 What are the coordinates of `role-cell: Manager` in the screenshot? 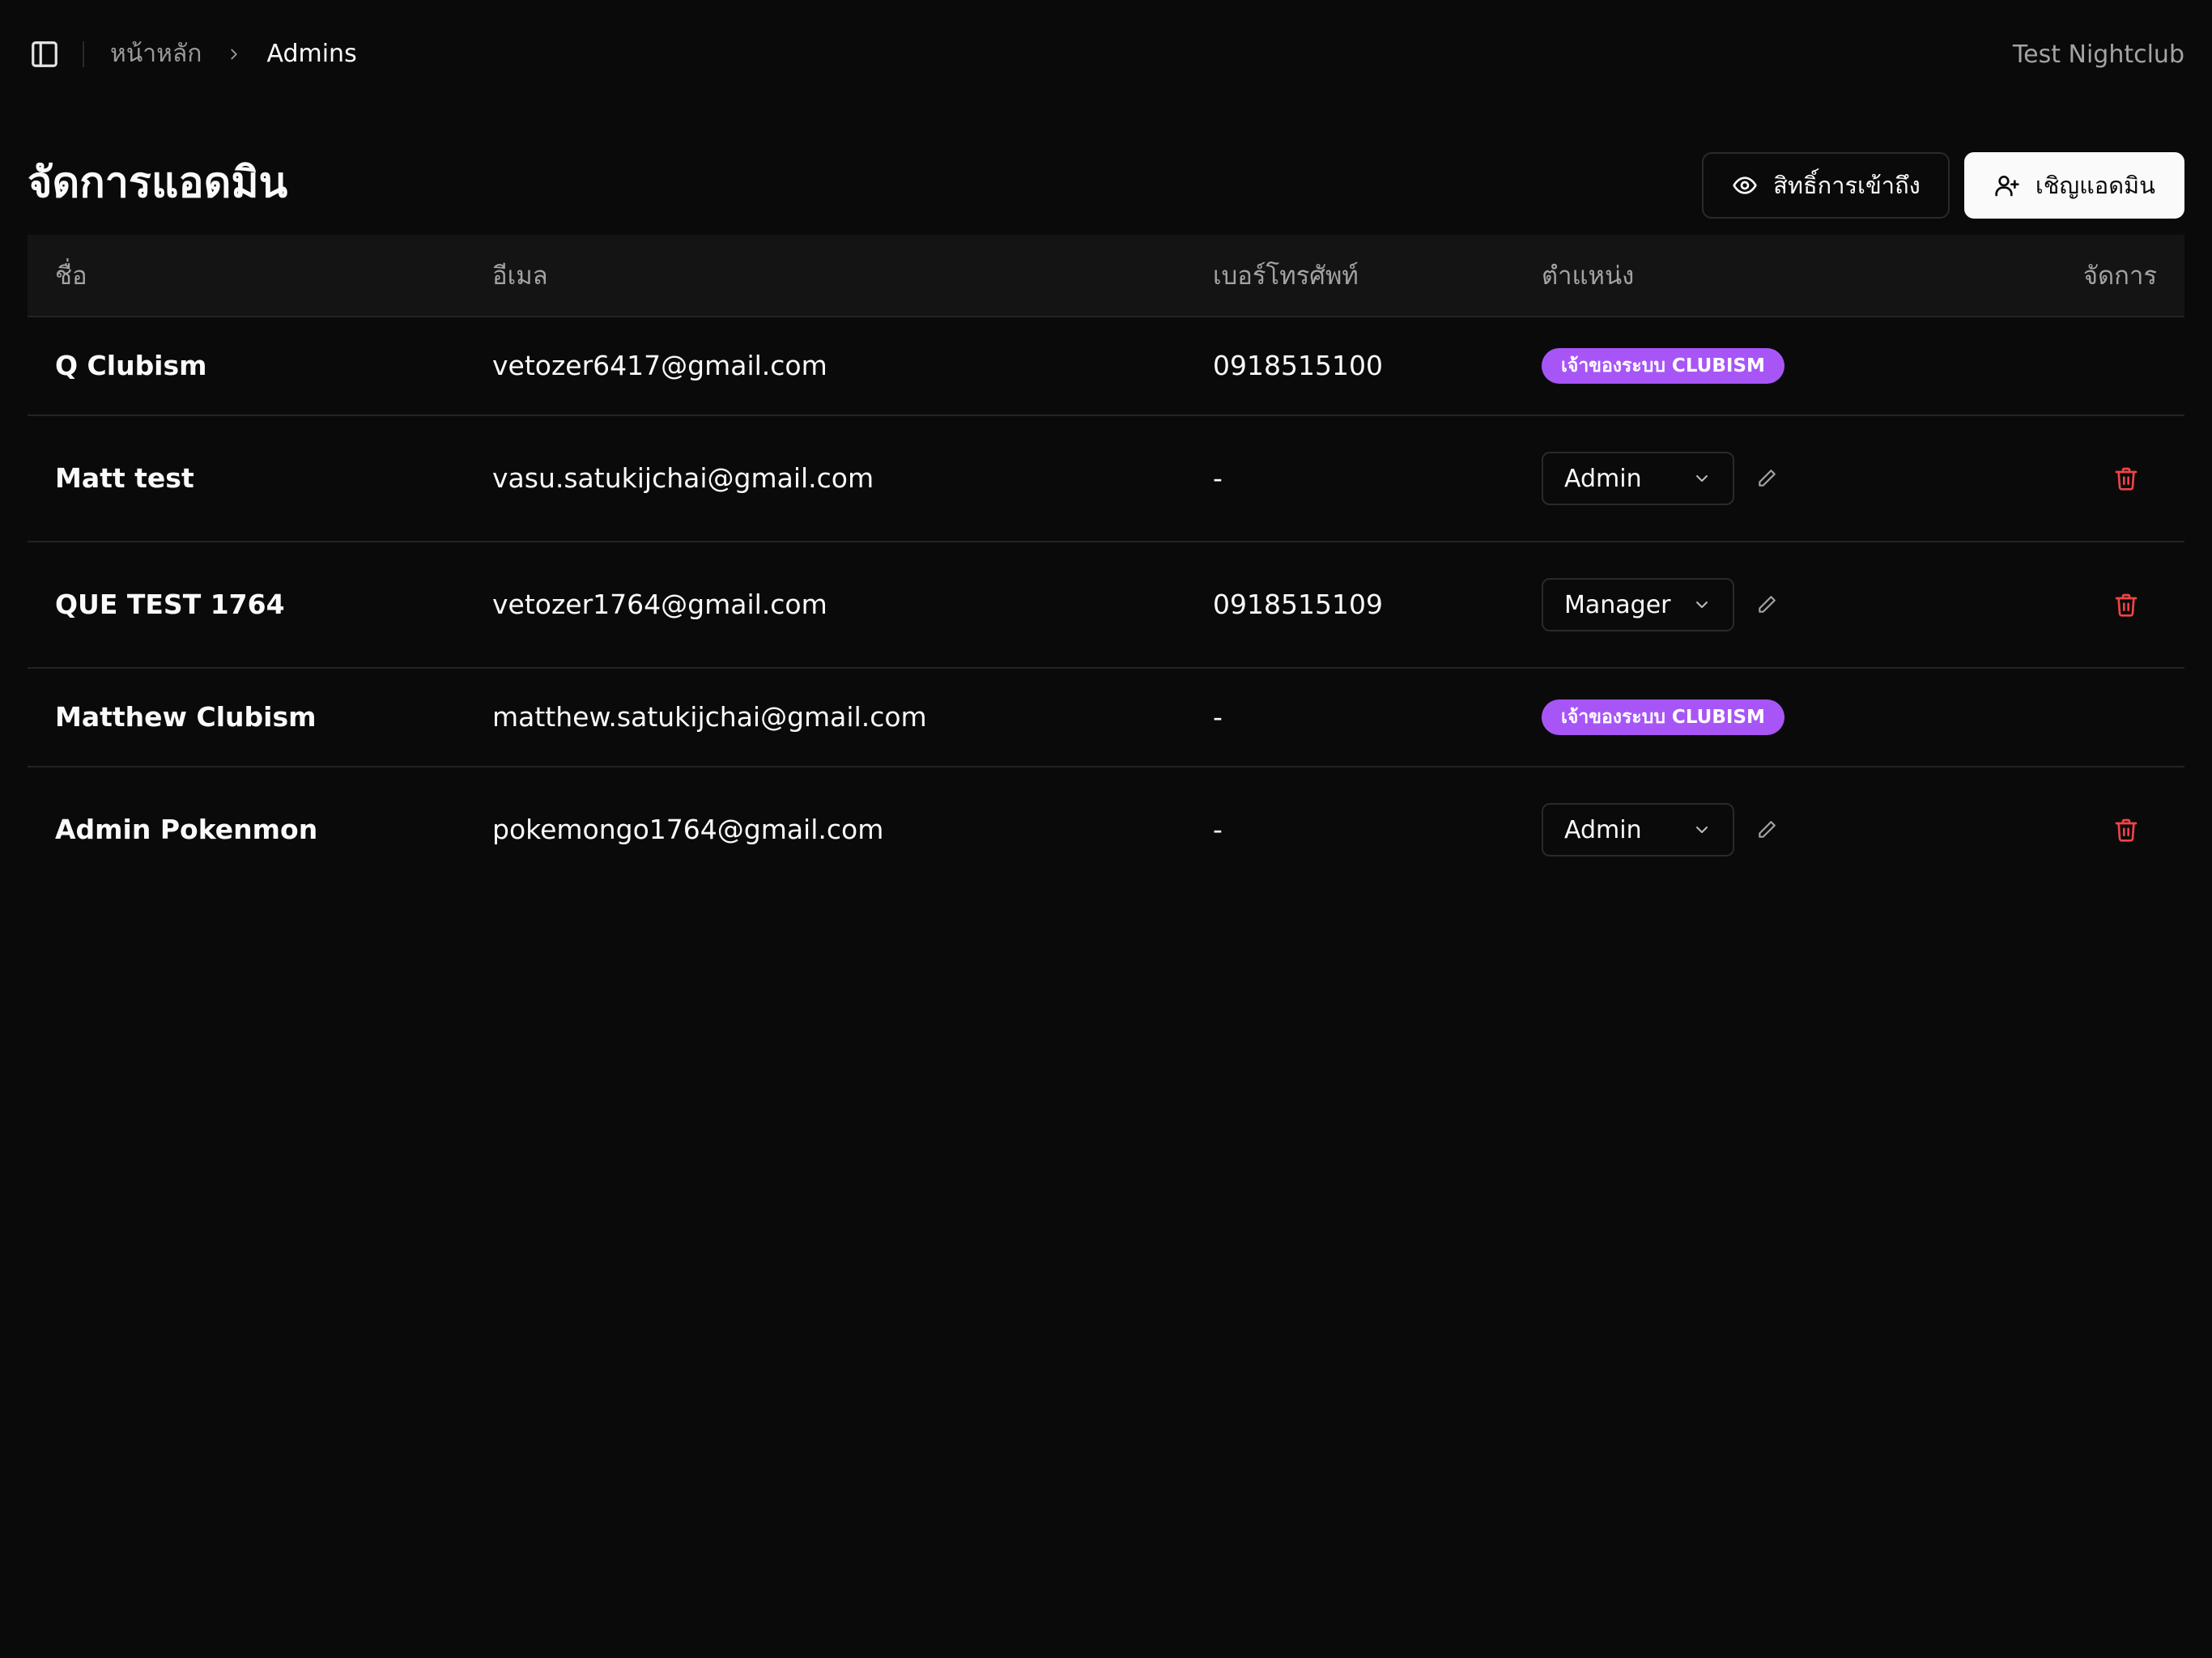 It's located at (1662, 604).